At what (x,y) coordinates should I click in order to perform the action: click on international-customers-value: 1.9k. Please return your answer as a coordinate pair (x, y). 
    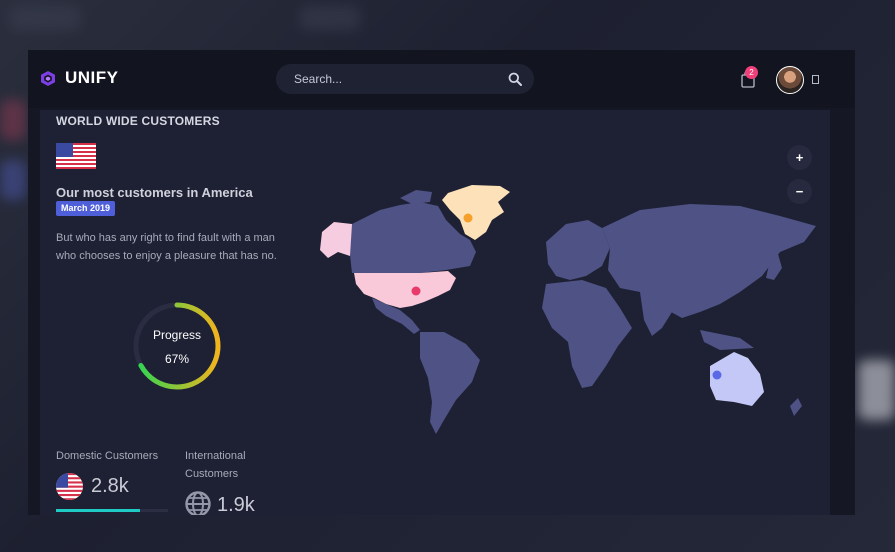
    Looking at the image, I should click on (236, 504).